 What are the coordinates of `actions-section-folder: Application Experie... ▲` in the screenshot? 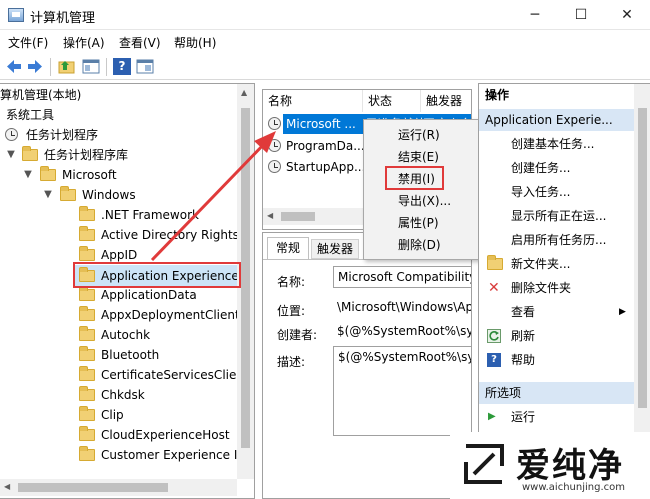 It's located at (564, 120).